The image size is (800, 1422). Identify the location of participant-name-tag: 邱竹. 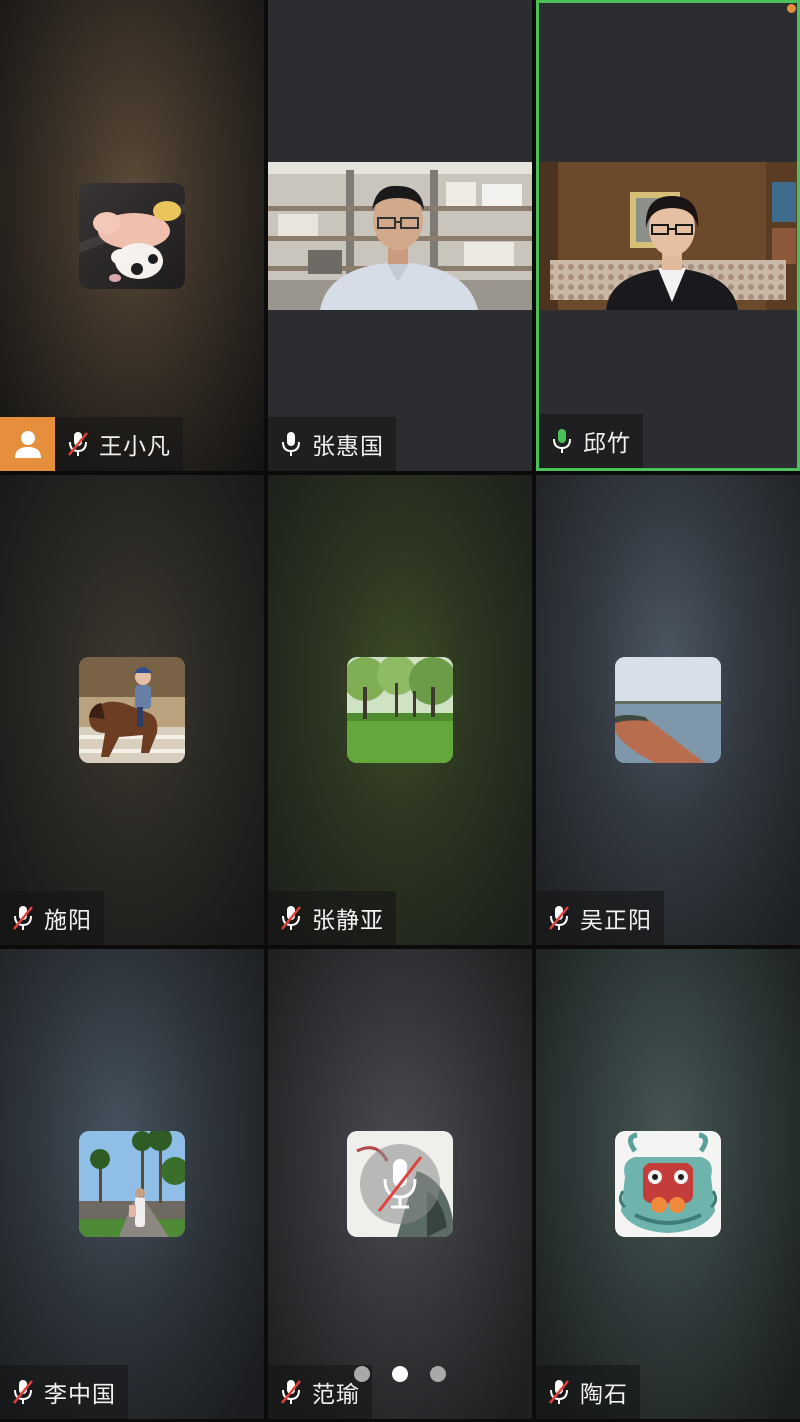
(591, 441).